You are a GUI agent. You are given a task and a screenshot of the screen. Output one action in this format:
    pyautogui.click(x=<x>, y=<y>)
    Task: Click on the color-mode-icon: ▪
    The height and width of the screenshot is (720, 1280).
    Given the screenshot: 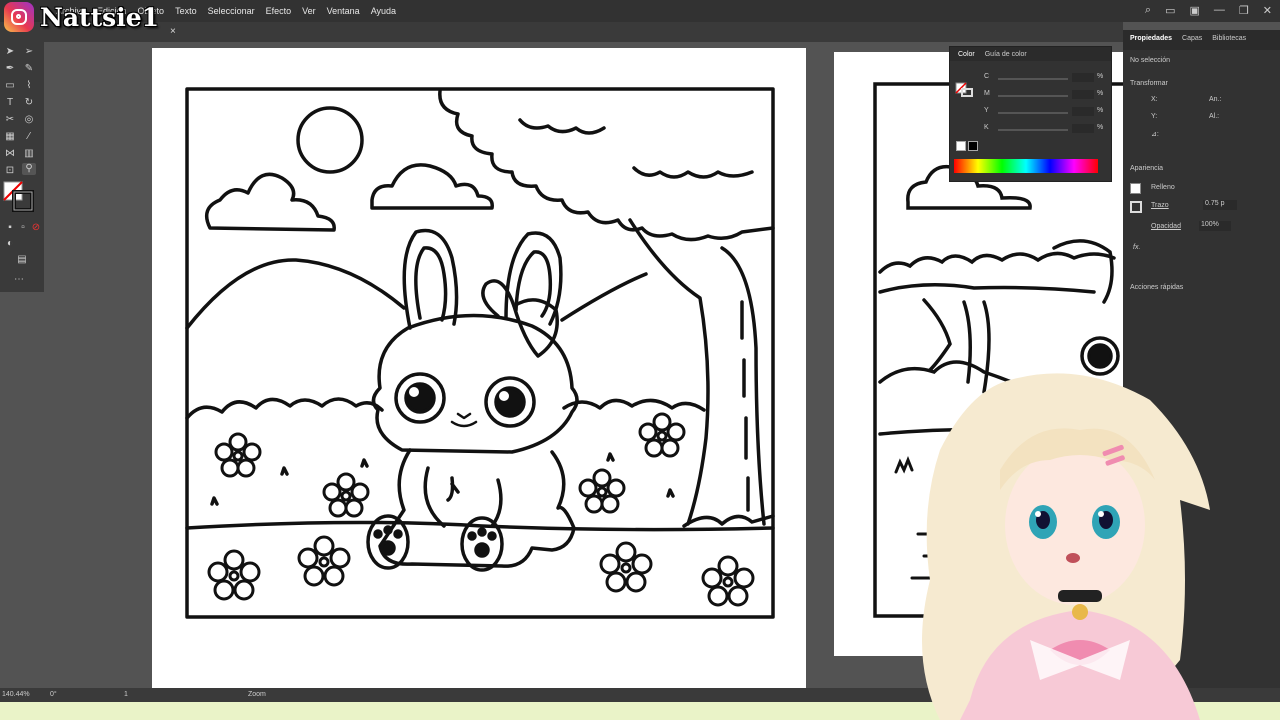 What is the action you would take?
    pyautogui.click(x=10, y=228)
    